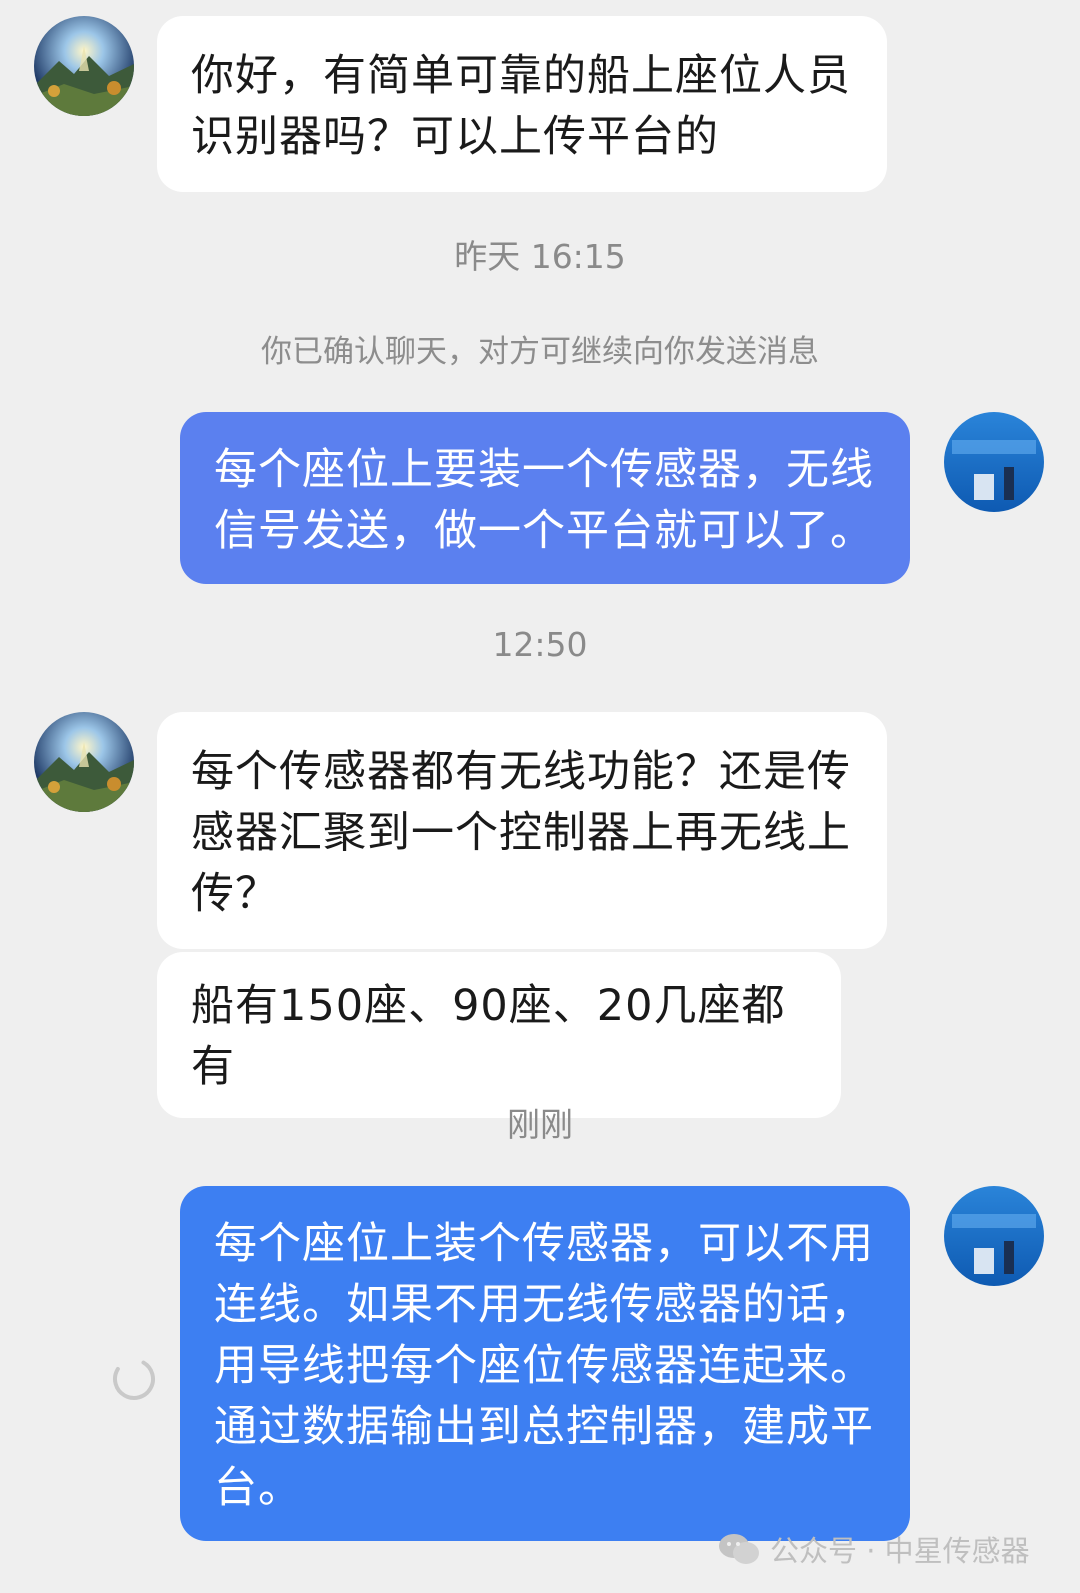 The image size is (1080, 1593). I want to click on wechat-icon, so click(739, 1549).